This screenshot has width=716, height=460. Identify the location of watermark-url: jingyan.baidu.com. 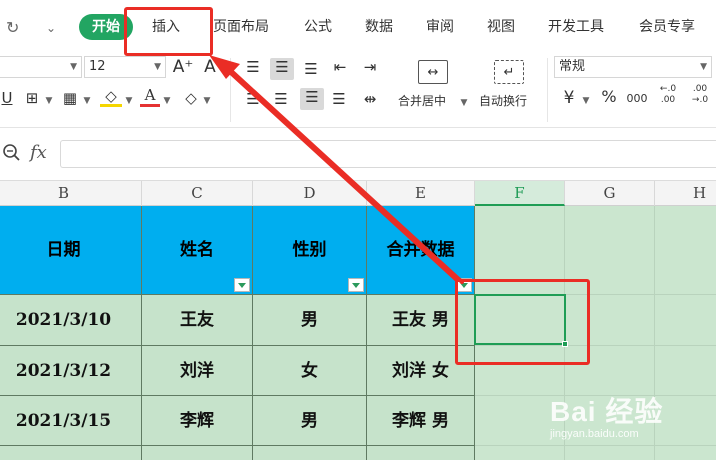
(594, 434).